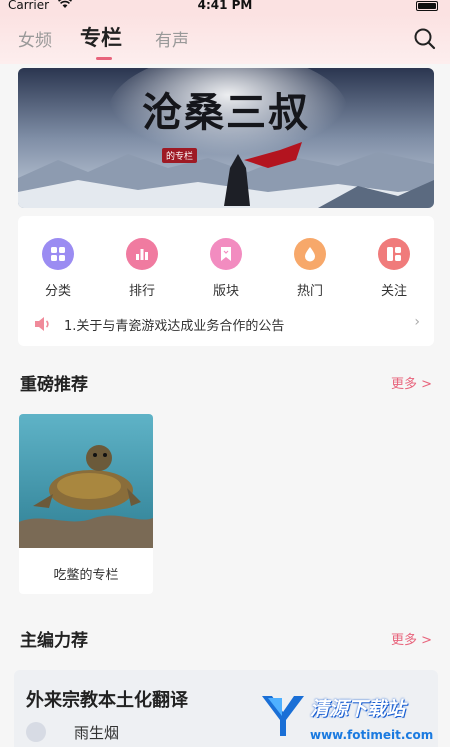 This screenshot has height=747, width=450. I want to click on tab-female: 女频, so click(35, 38).